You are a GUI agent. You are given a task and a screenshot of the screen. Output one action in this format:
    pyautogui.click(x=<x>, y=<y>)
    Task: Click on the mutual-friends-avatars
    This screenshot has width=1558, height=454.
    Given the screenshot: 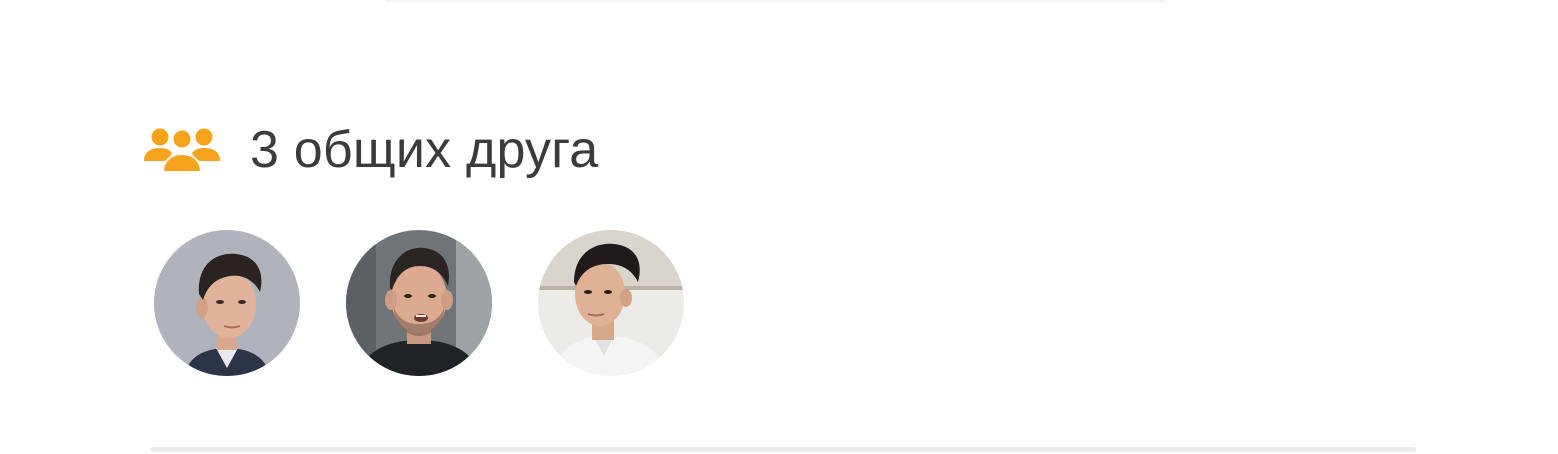 What is the action you would take?
    pyautogui.click(x=419, y=303)
    